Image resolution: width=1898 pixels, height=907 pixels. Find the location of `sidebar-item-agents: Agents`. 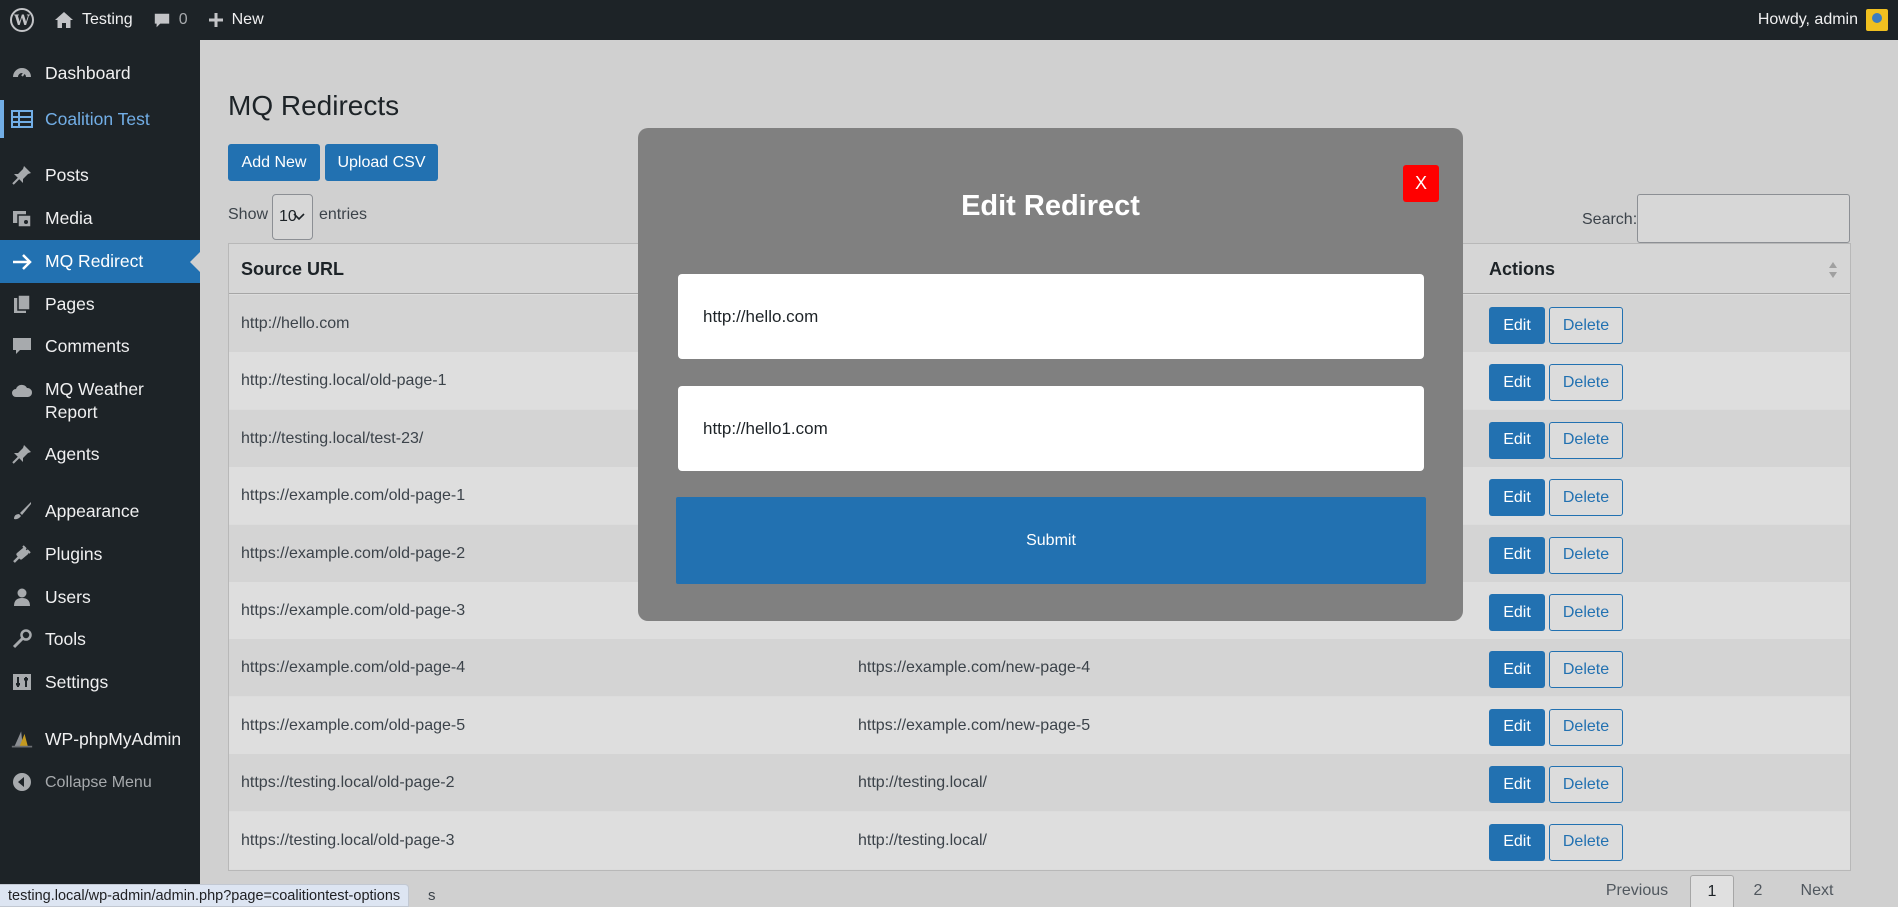

sidebar-item-agents: Agents is located at coordinates (100, 454).